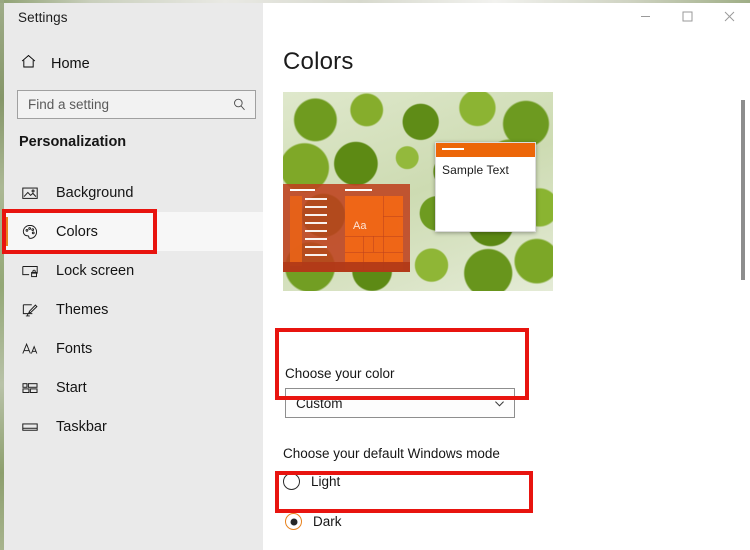 The height and width of the screenshot is (550, 750). I want to click on maximize-icon, so click(687, 16).